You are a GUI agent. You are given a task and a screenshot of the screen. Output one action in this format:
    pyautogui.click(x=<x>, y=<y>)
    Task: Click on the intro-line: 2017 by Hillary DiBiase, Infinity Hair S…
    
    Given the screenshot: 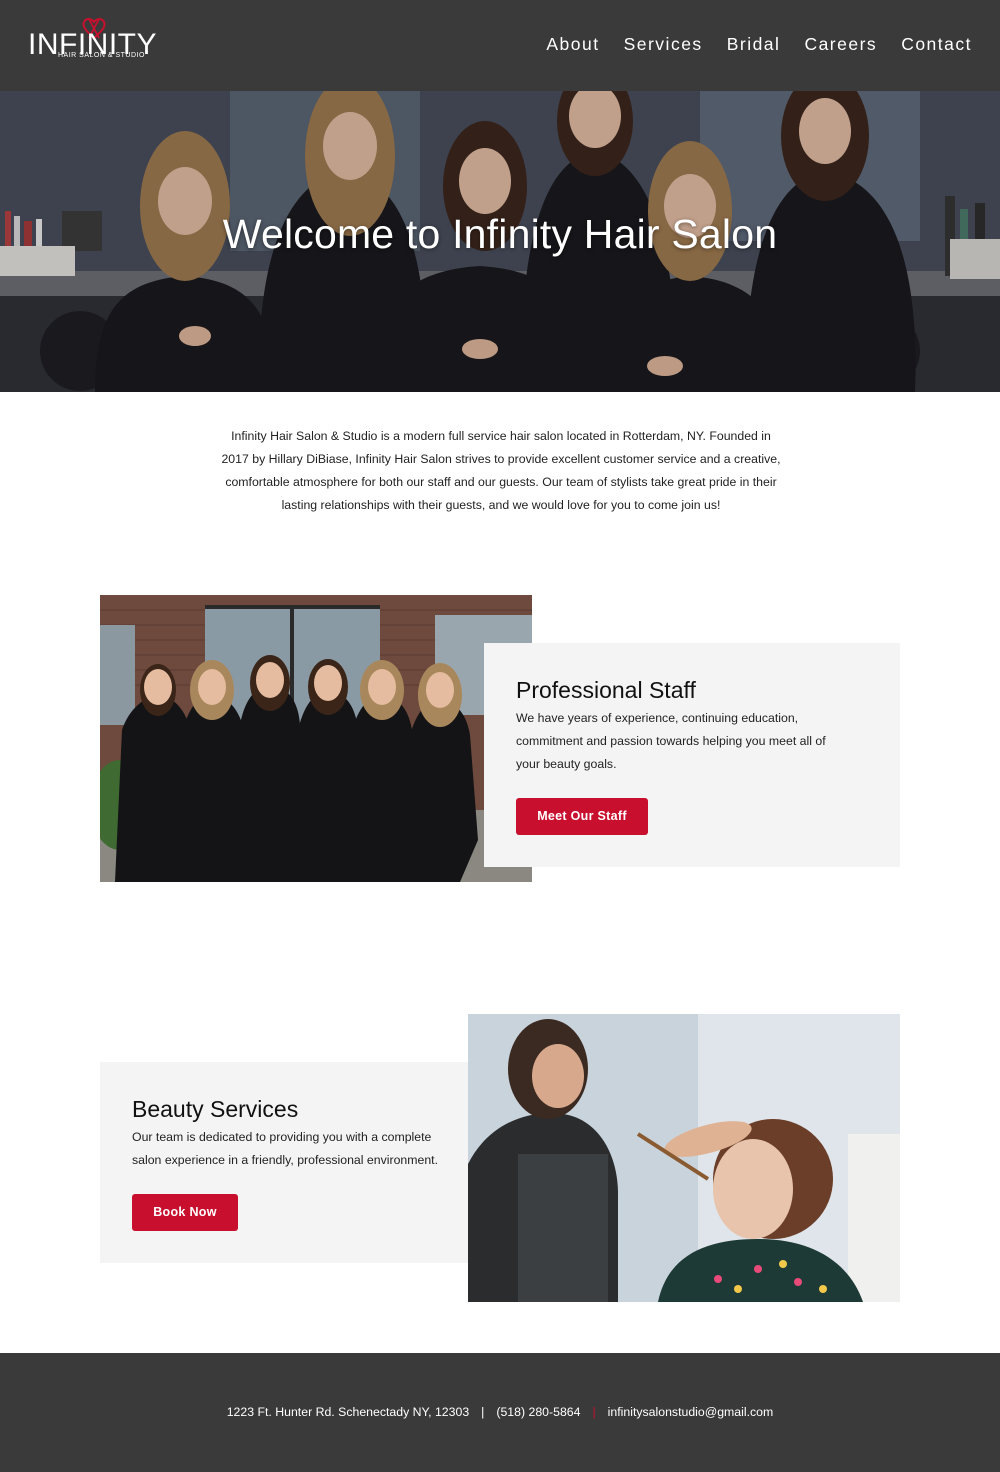 What is the action you would take?
    pyautogui.click(x=501, y=459)
    